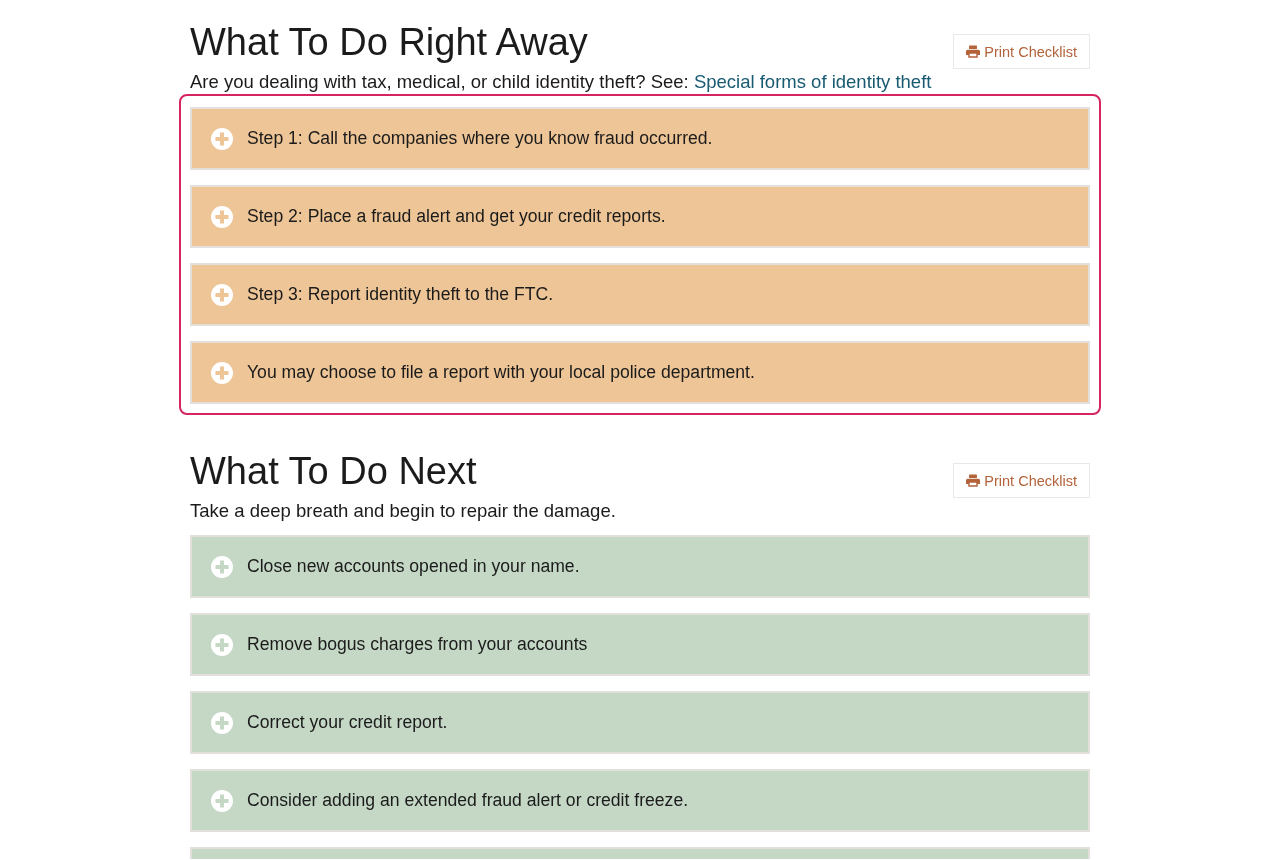  I want to click on text-link: Special forms of identity theft, so click(812, 81).